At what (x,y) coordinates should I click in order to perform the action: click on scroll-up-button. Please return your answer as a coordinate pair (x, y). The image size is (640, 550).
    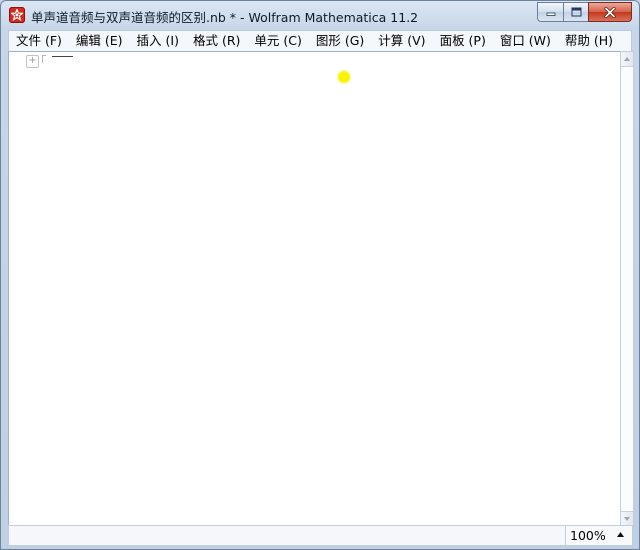
    Looking at the image, I should click on (627, 59).